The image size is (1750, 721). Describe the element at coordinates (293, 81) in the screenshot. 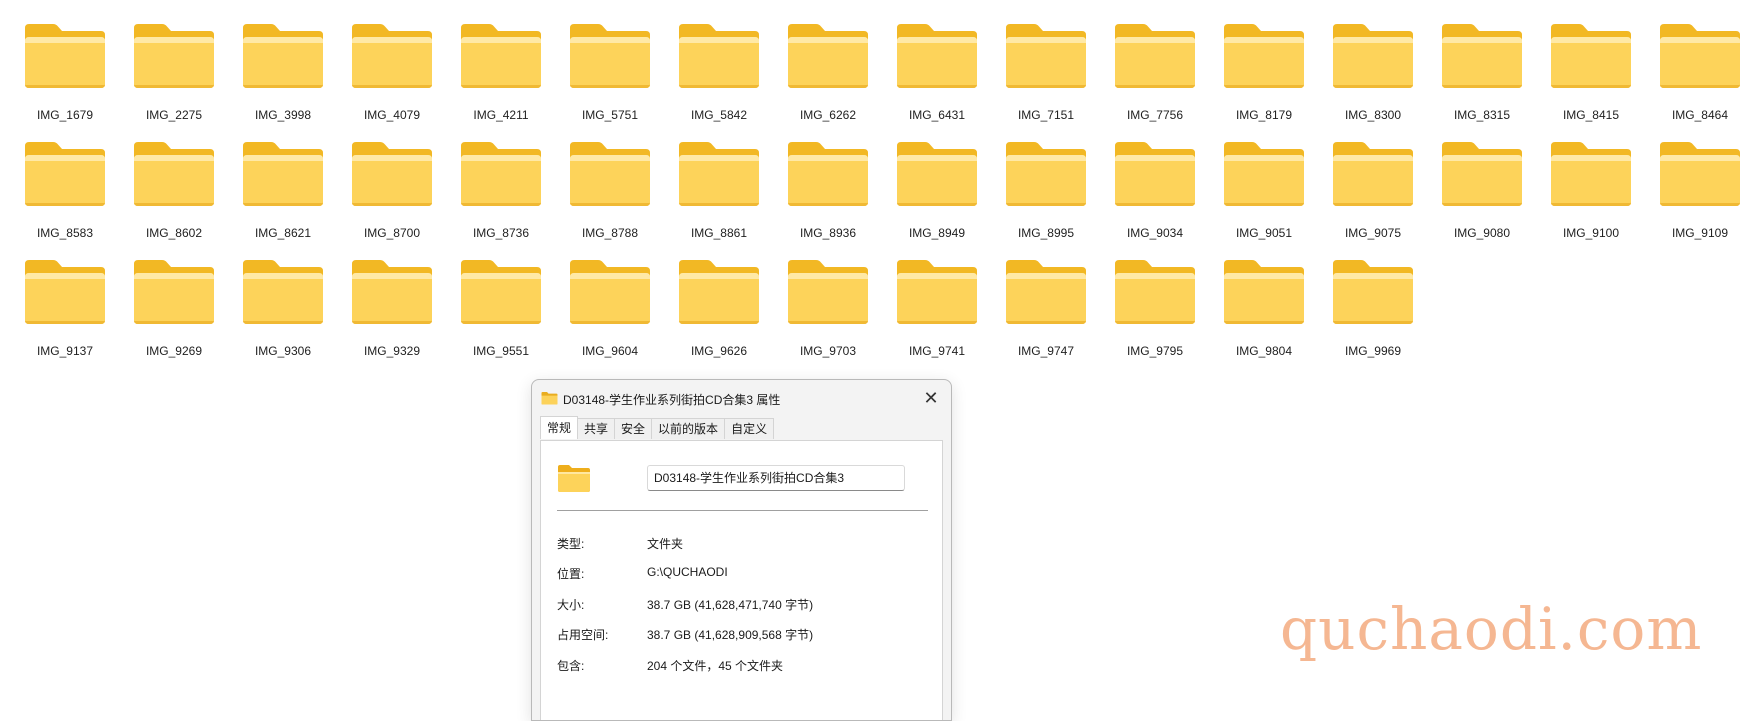

I see `folder-item: IMG_3998` at that location.